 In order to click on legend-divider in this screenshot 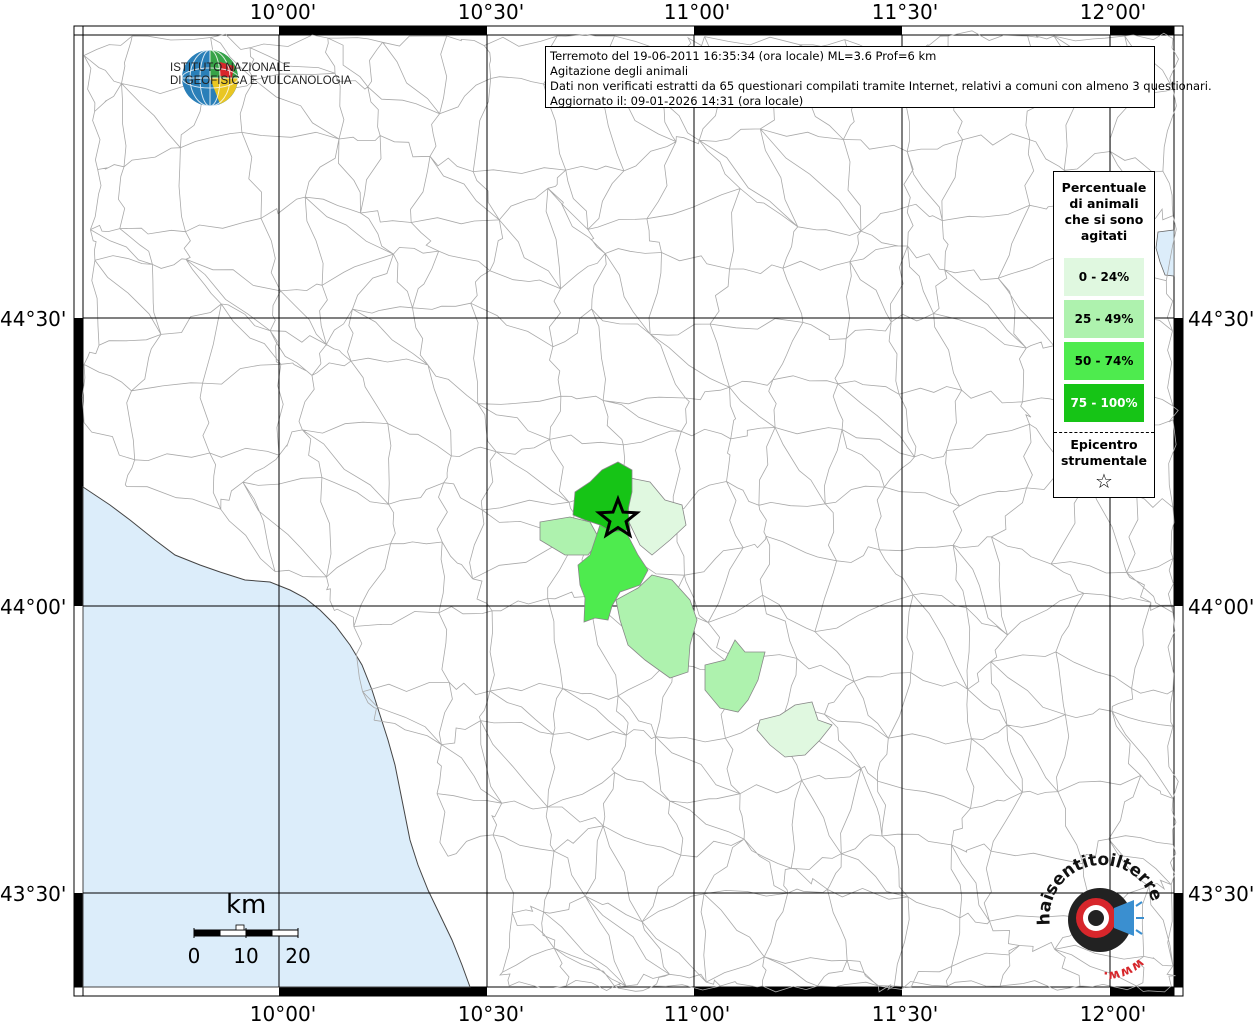, I will do `click(1104, 432)`.